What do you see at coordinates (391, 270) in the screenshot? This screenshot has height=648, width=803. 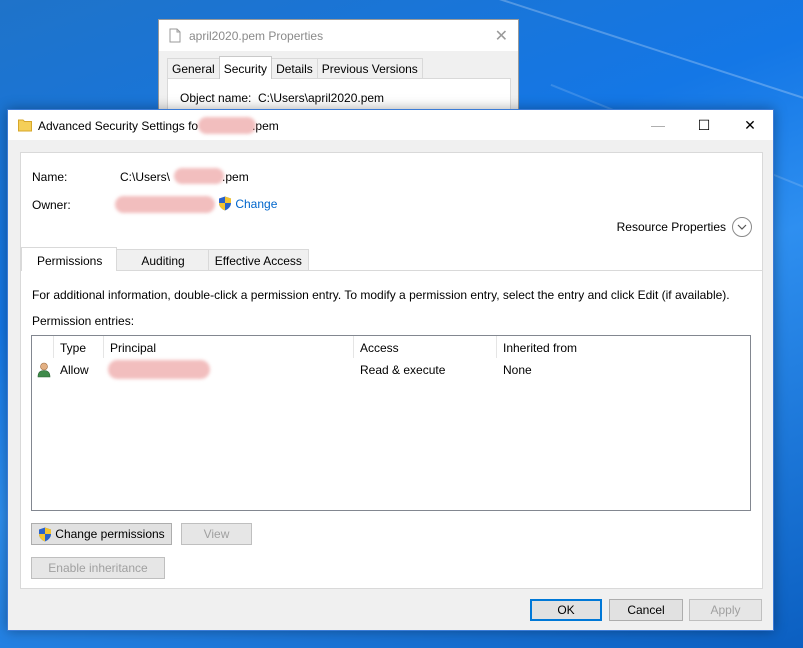 I see `tab-divider` at bounding box center [391, 270].